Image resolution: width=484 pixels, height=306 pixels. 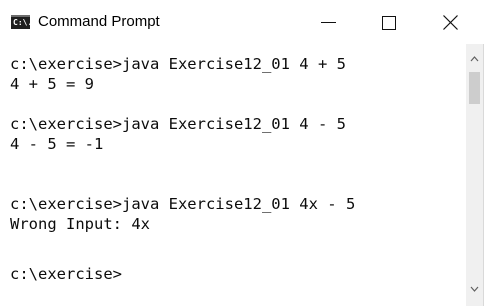 What do you see at coordinates (474, 175) in the screenshot?
I see `vertical-scrollbar` at bounding box center [474, 175].